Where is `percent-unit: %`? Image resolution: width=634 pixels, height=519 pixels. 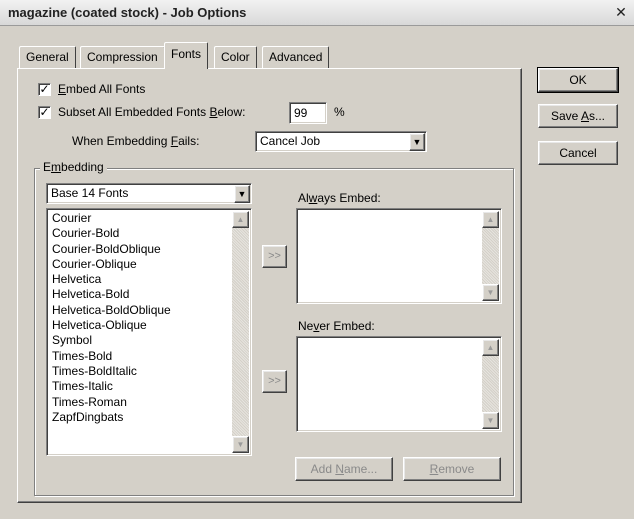 percent-unit: % is located at coordinates (339, 112).